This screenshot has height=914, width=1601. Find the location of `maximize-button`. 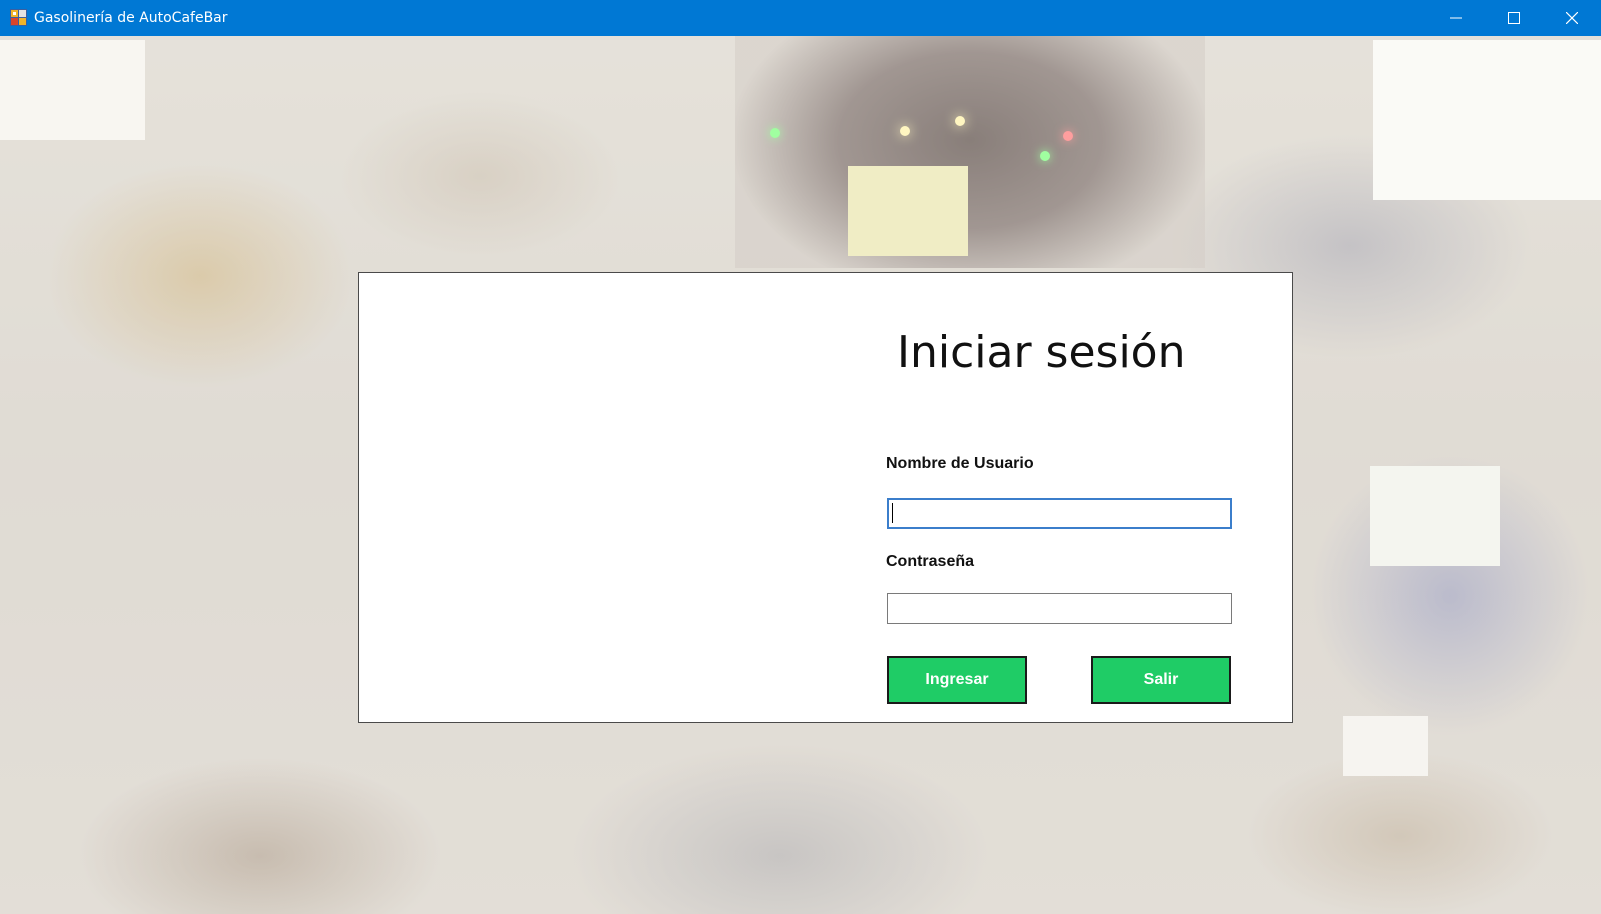

maximize-button is located at coordinates (1514, 18).